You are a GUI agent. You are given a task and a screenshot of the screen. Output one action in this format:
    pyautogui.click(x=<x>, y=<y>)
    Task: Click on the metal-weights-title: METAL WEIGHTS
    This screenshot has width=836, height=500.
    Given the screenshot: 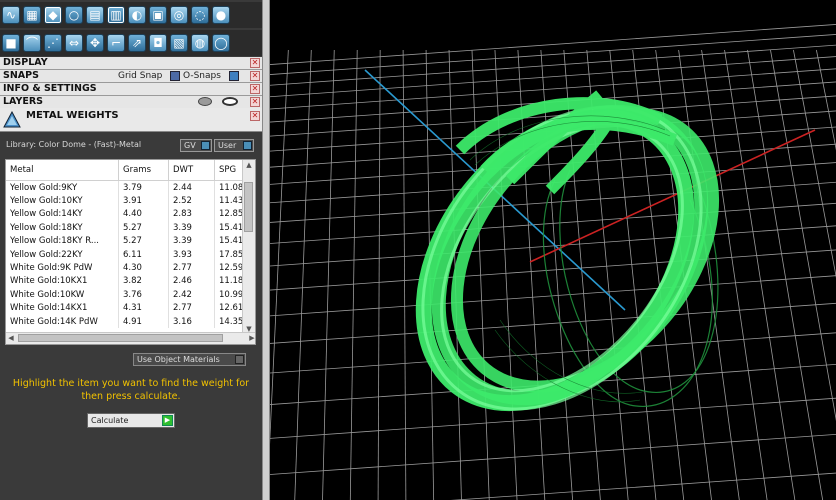 What is the action you would take?
    pyautogui.click(x=72, y=115)
    